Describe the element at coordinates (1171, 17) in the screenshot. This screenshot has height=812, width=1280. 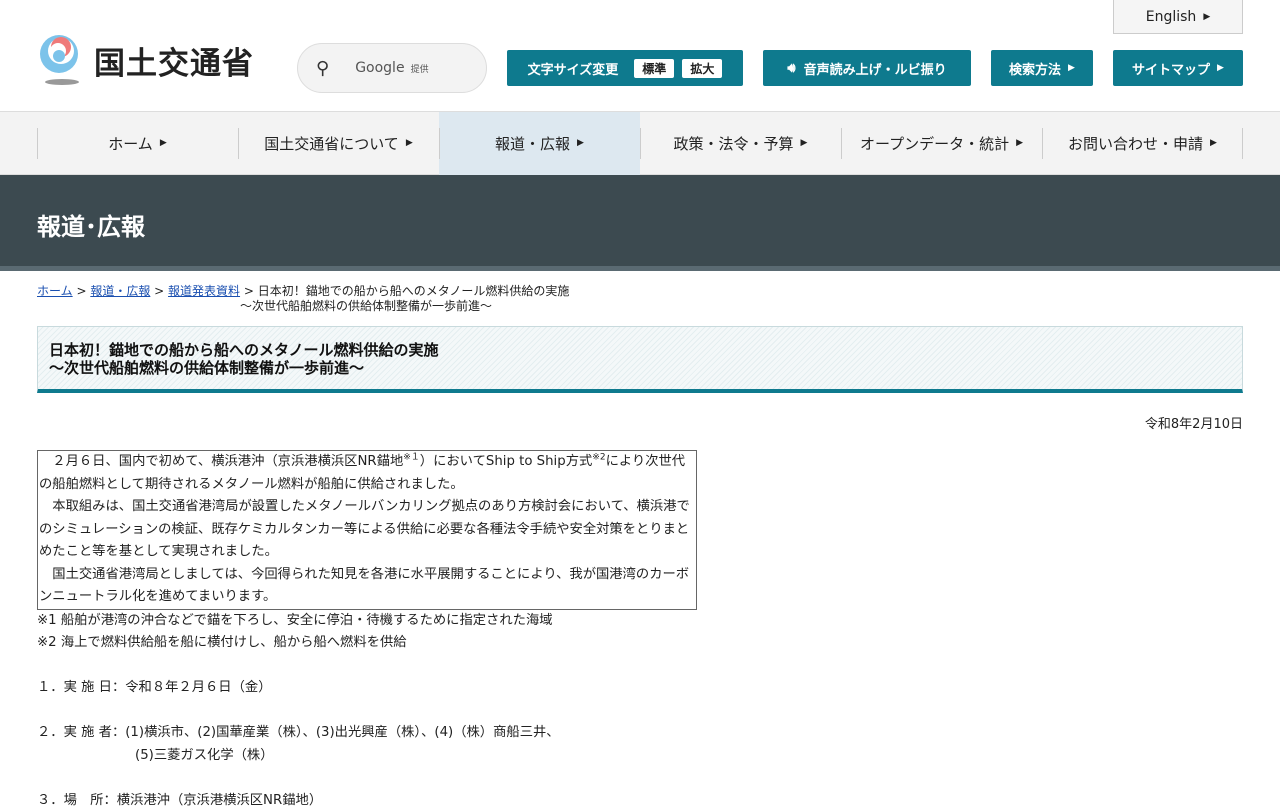
I see `english-label: English` at that location.